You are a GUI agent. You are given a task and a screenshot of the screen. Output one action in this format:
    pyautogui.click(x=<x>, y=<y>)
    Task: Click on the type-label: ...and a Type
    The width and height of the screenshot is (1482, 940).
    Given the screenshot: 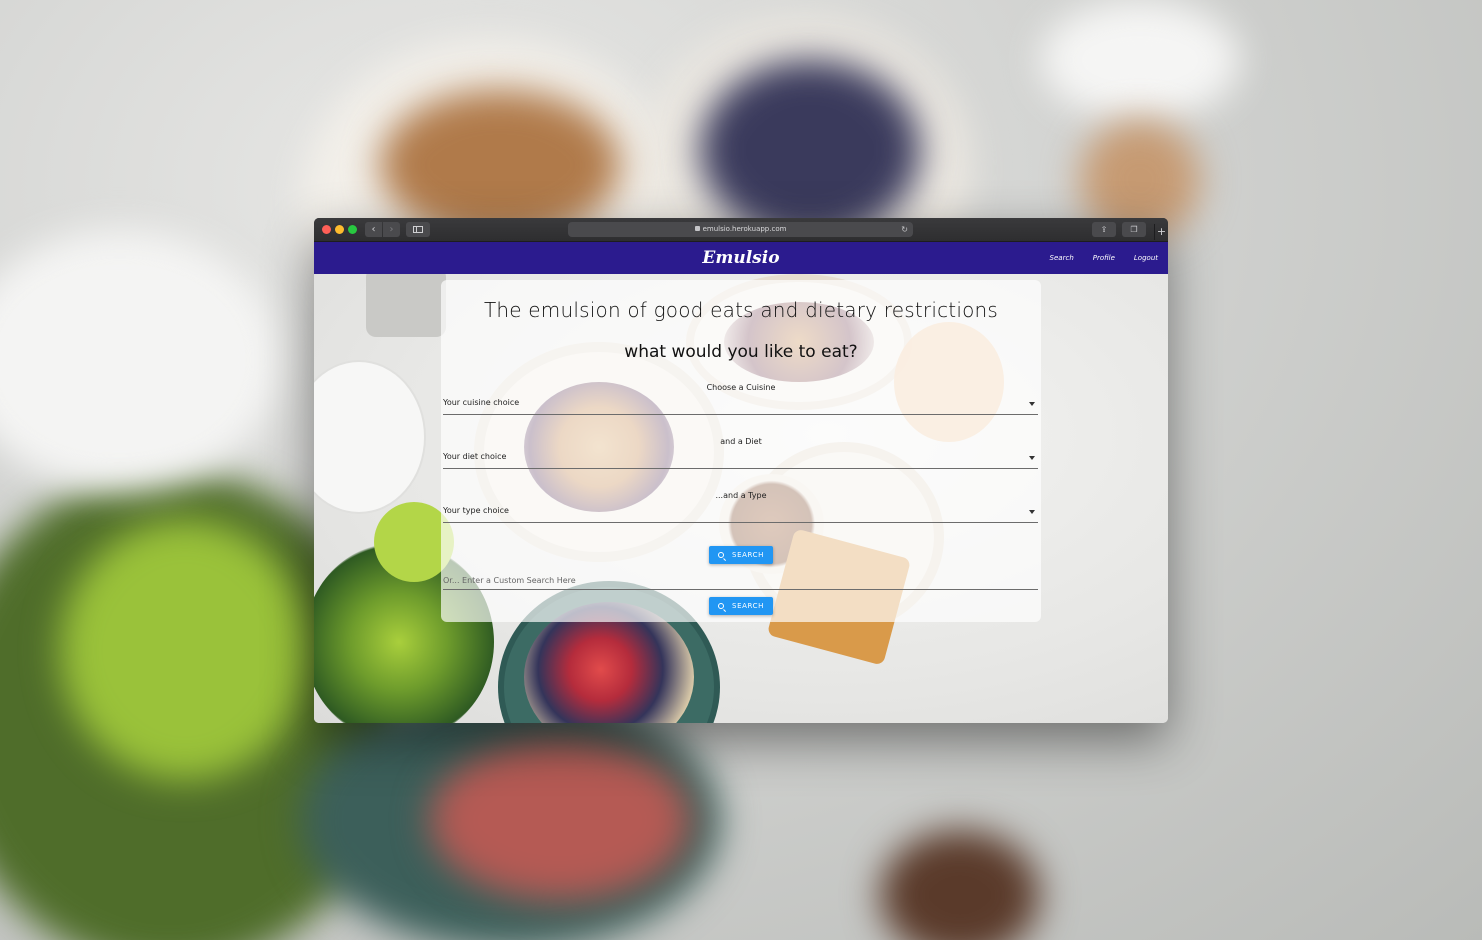 What is the action you would take?
    pyautogui.click(x=741, y=495)
    